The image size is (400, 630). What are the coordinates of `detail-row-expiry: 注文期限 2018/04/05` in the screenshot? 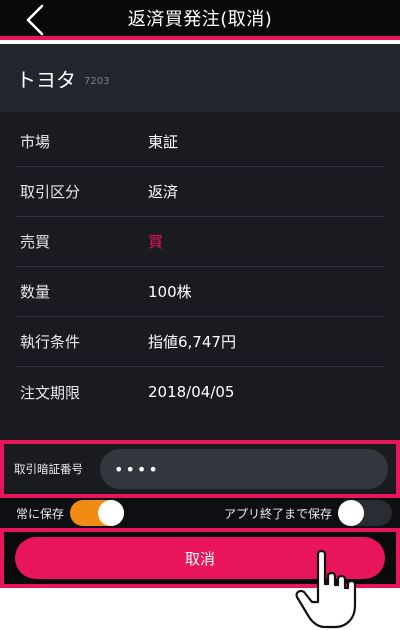 It's located at (200, 392).